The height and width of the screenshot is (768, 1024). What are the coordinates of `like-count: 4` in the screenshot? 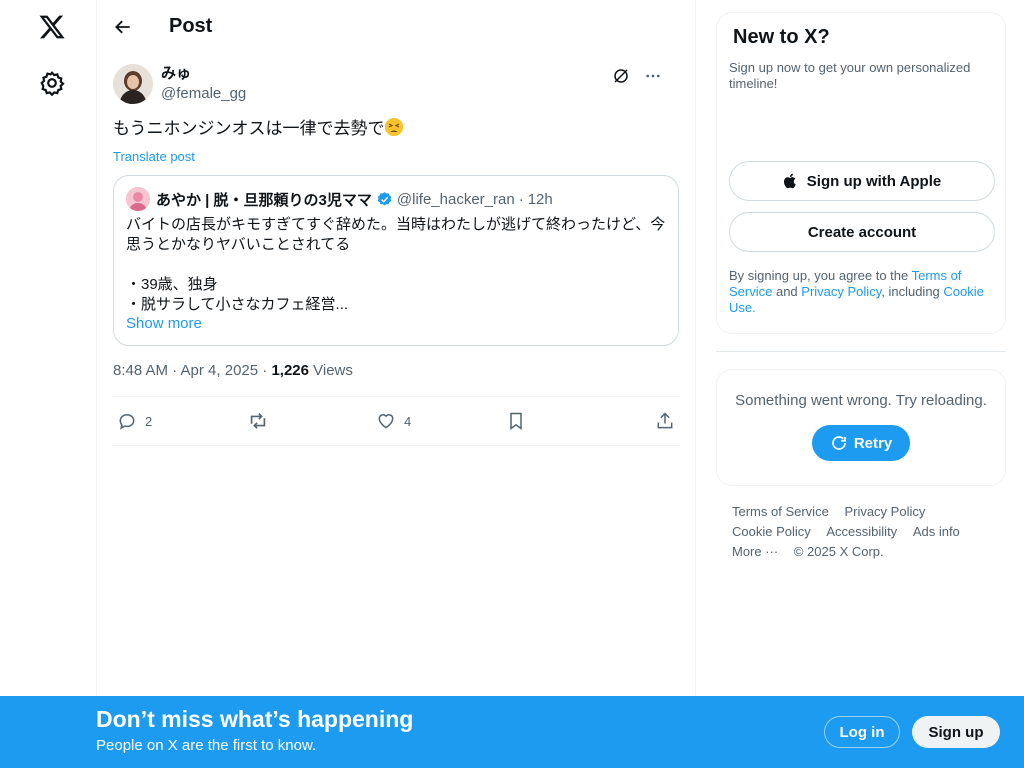 It's located at (408, 421).